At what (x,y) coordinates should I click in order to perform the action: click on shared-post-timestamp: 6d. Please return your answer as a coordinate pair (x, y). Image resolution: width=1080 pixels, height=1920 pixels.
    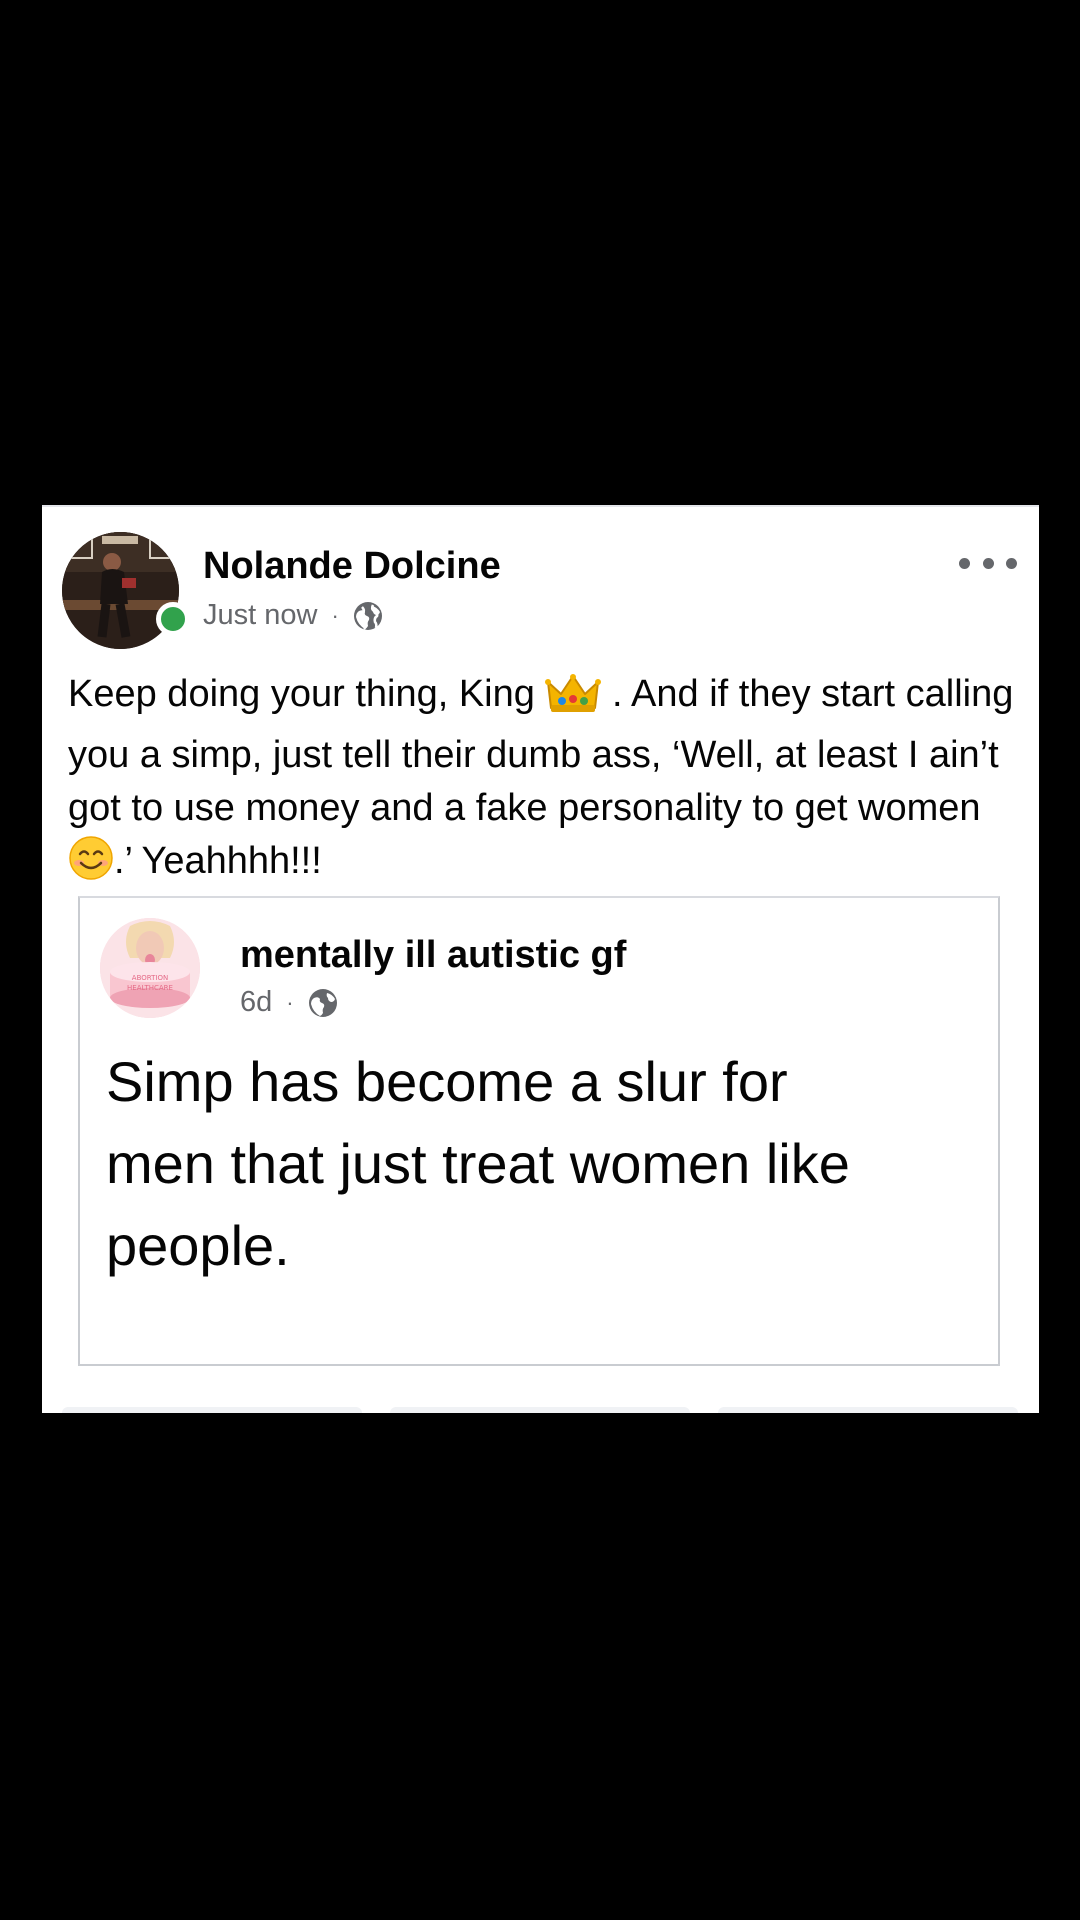
    Looking at the image, I should click on (256, 1002).